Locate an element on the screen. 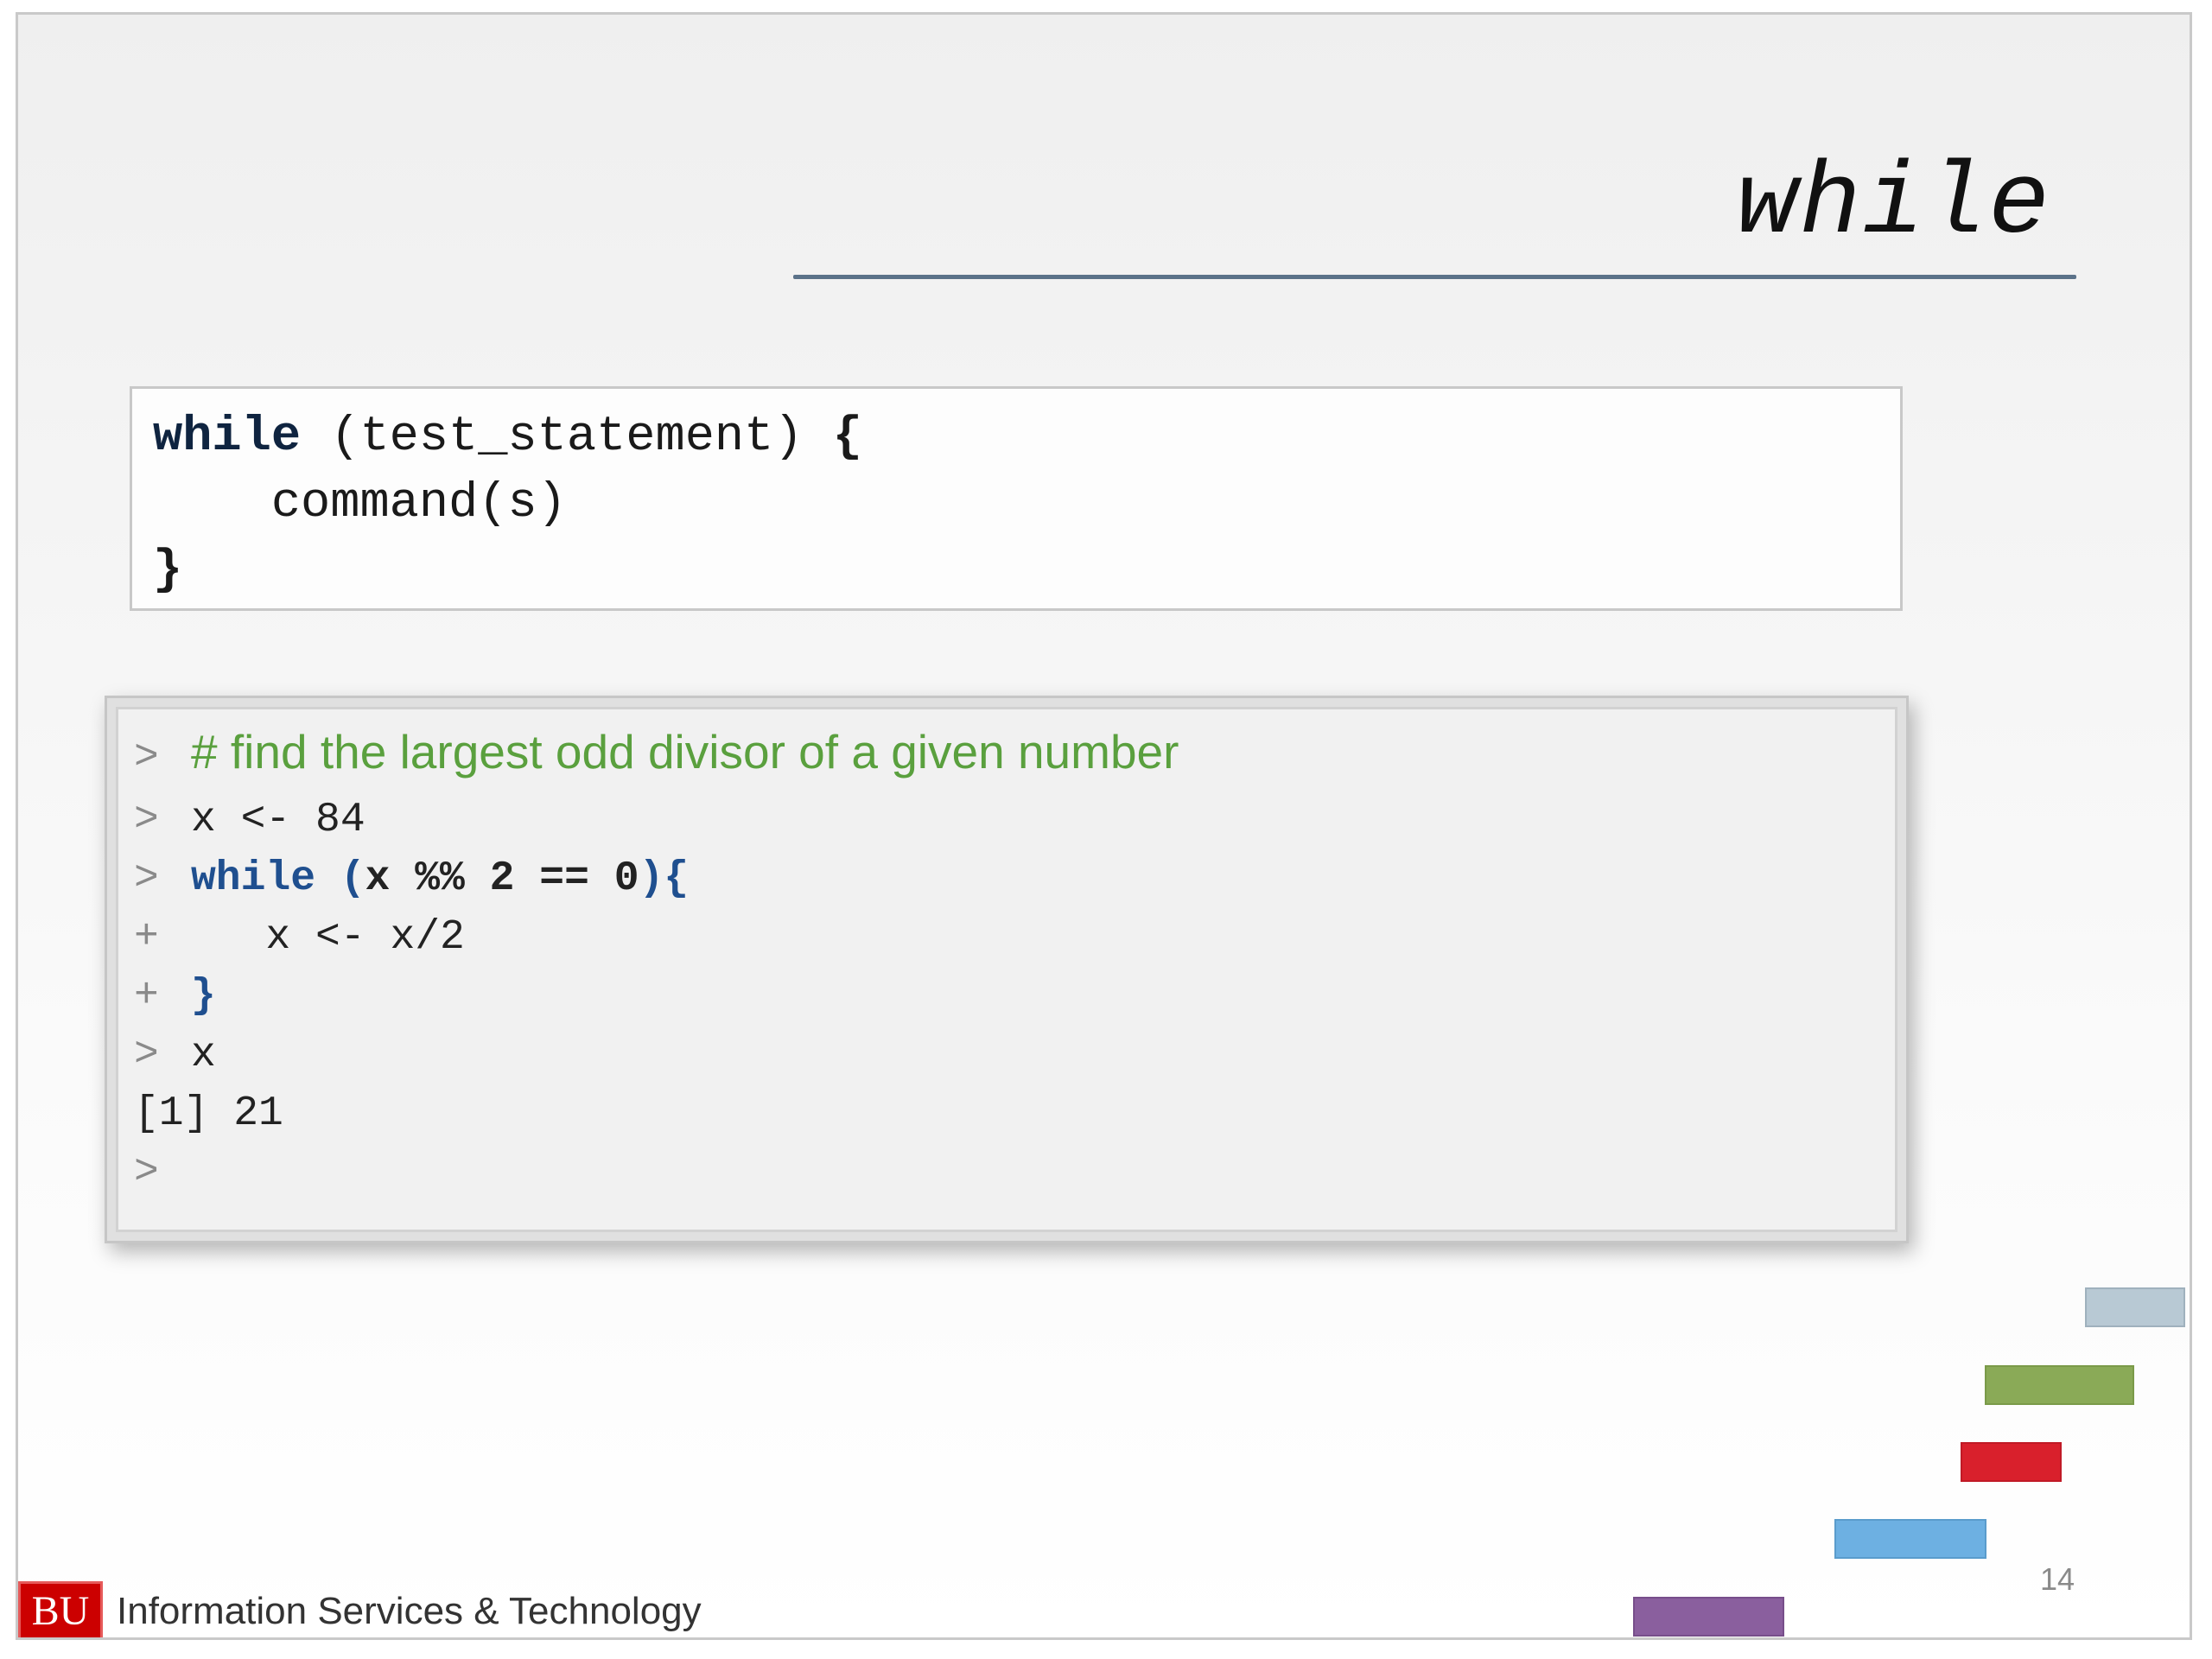 The image size is (2212, 1659). slide-title: while is located at coordinates (1893, 205).